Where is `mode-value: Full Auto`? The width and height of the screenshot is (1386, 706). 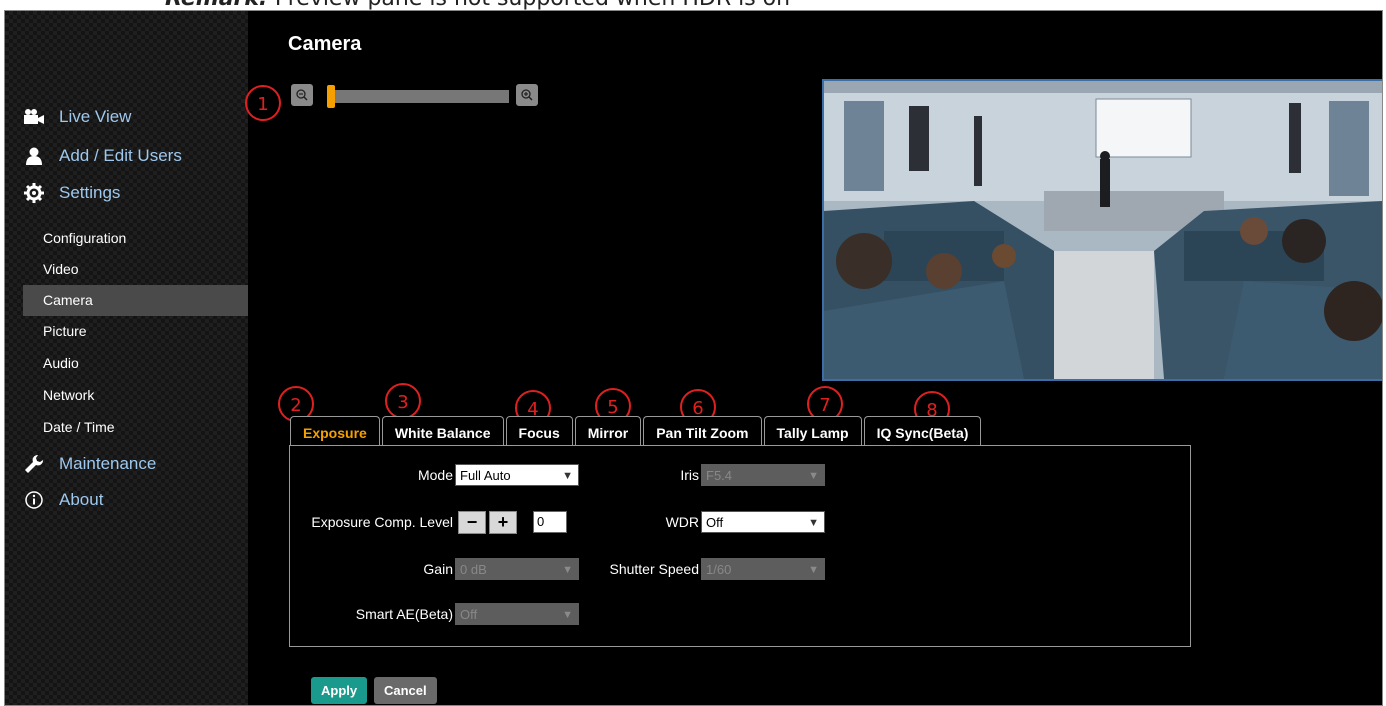 mode-value: Full Auto is located at coordinates (485, 475).